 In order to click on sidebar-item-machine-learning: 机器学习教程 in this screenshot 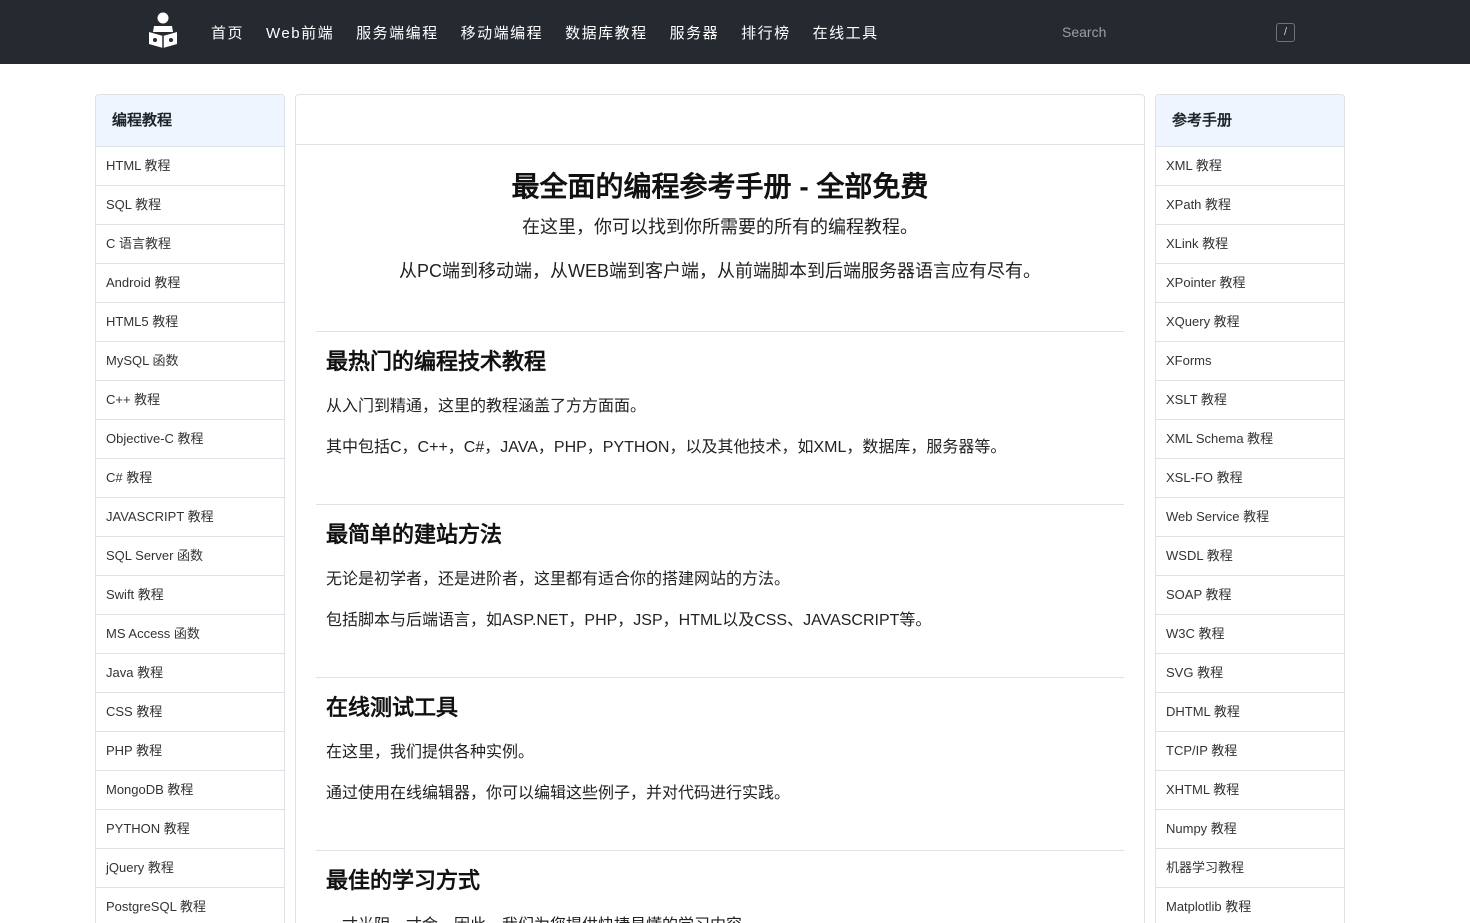, I will do `click(1250, 868)`.